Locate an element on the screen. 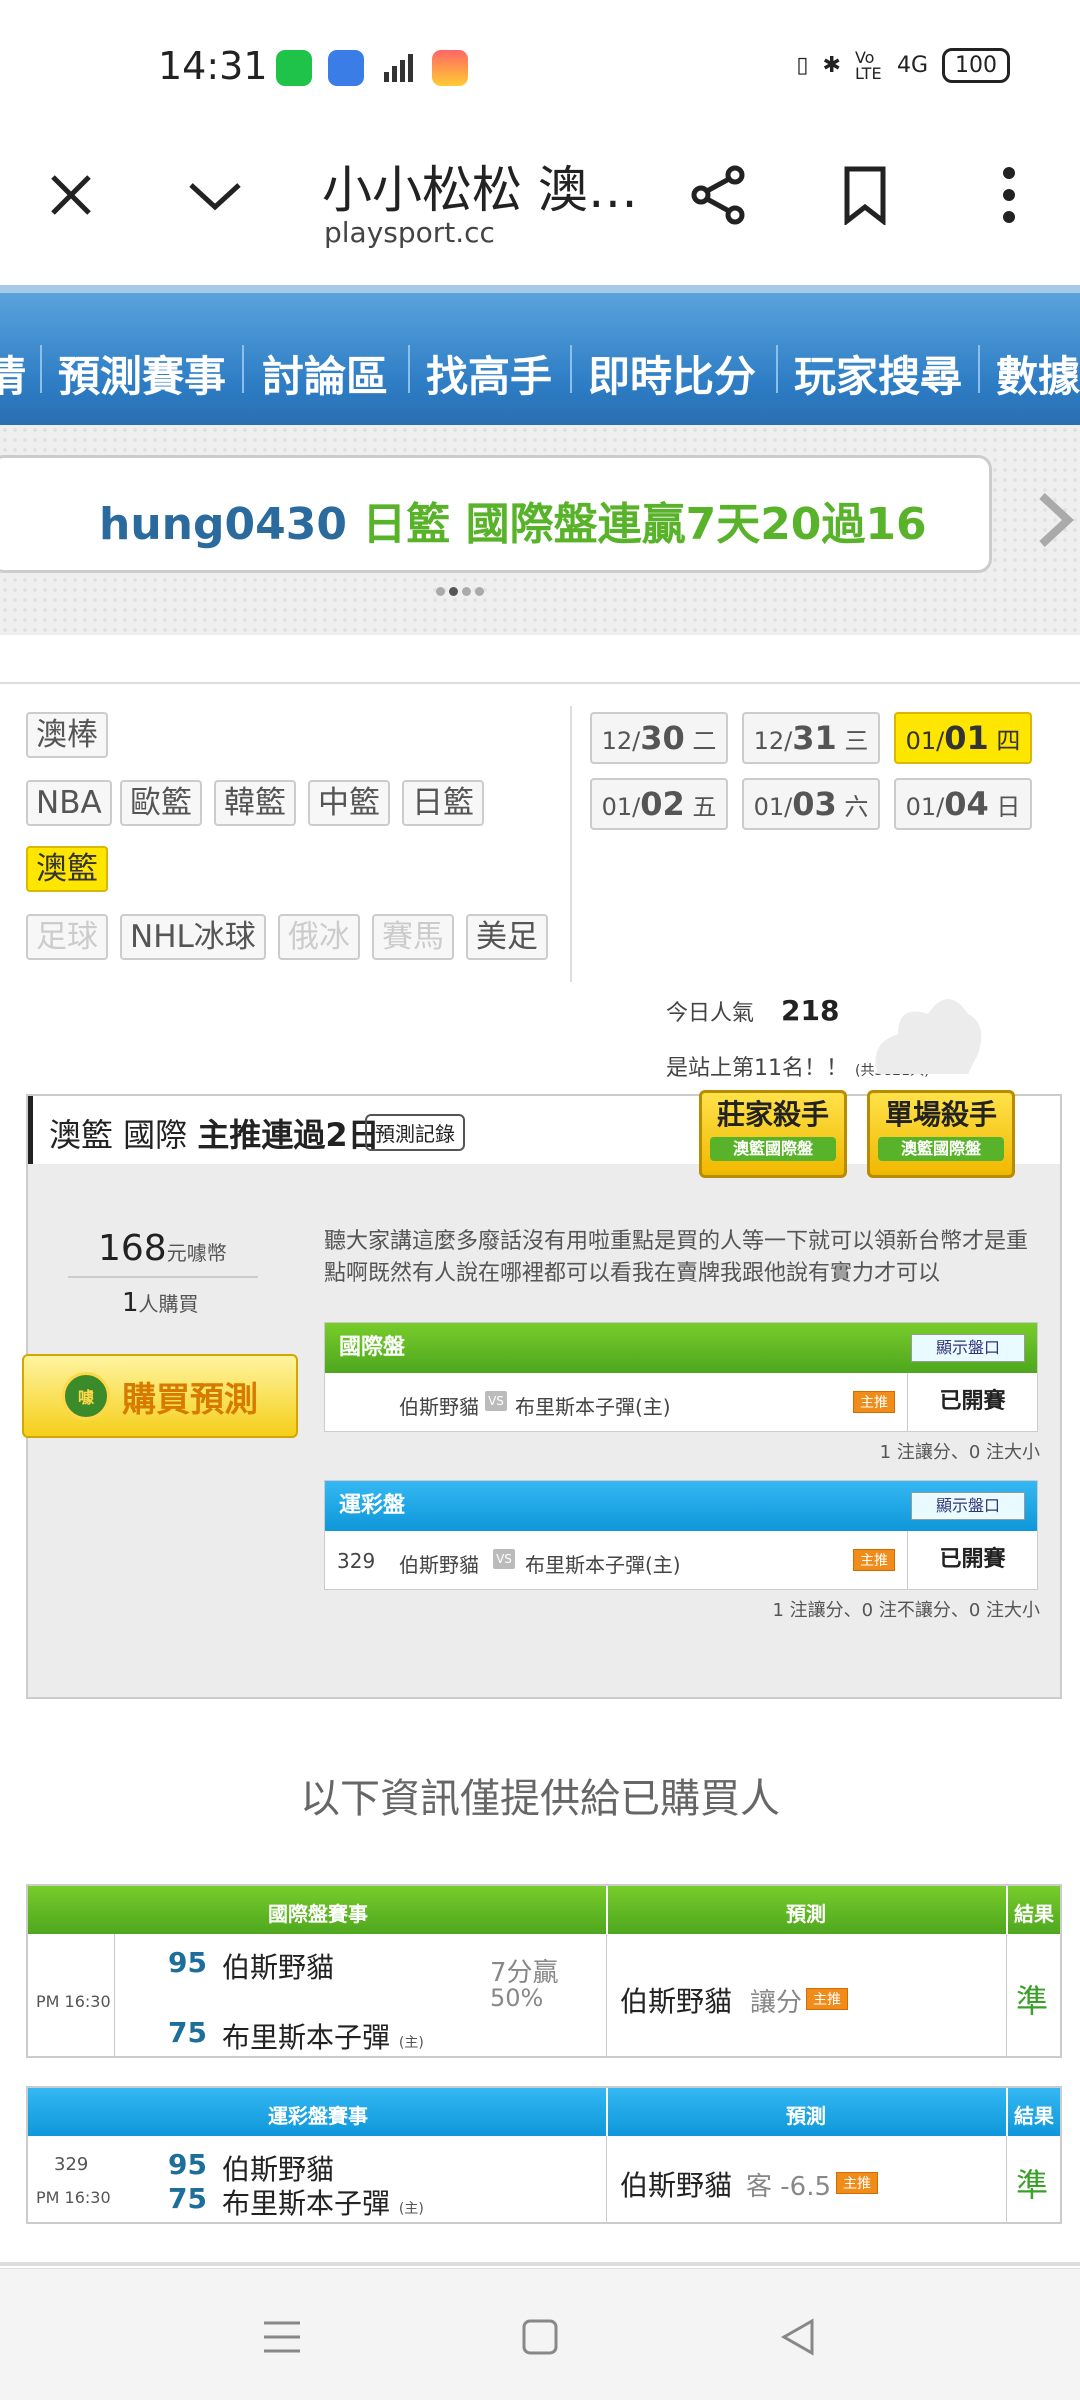 This screenshot has width=1080, height=2400. date-tab: 01/03 六 is located at coordinates (811, 804).